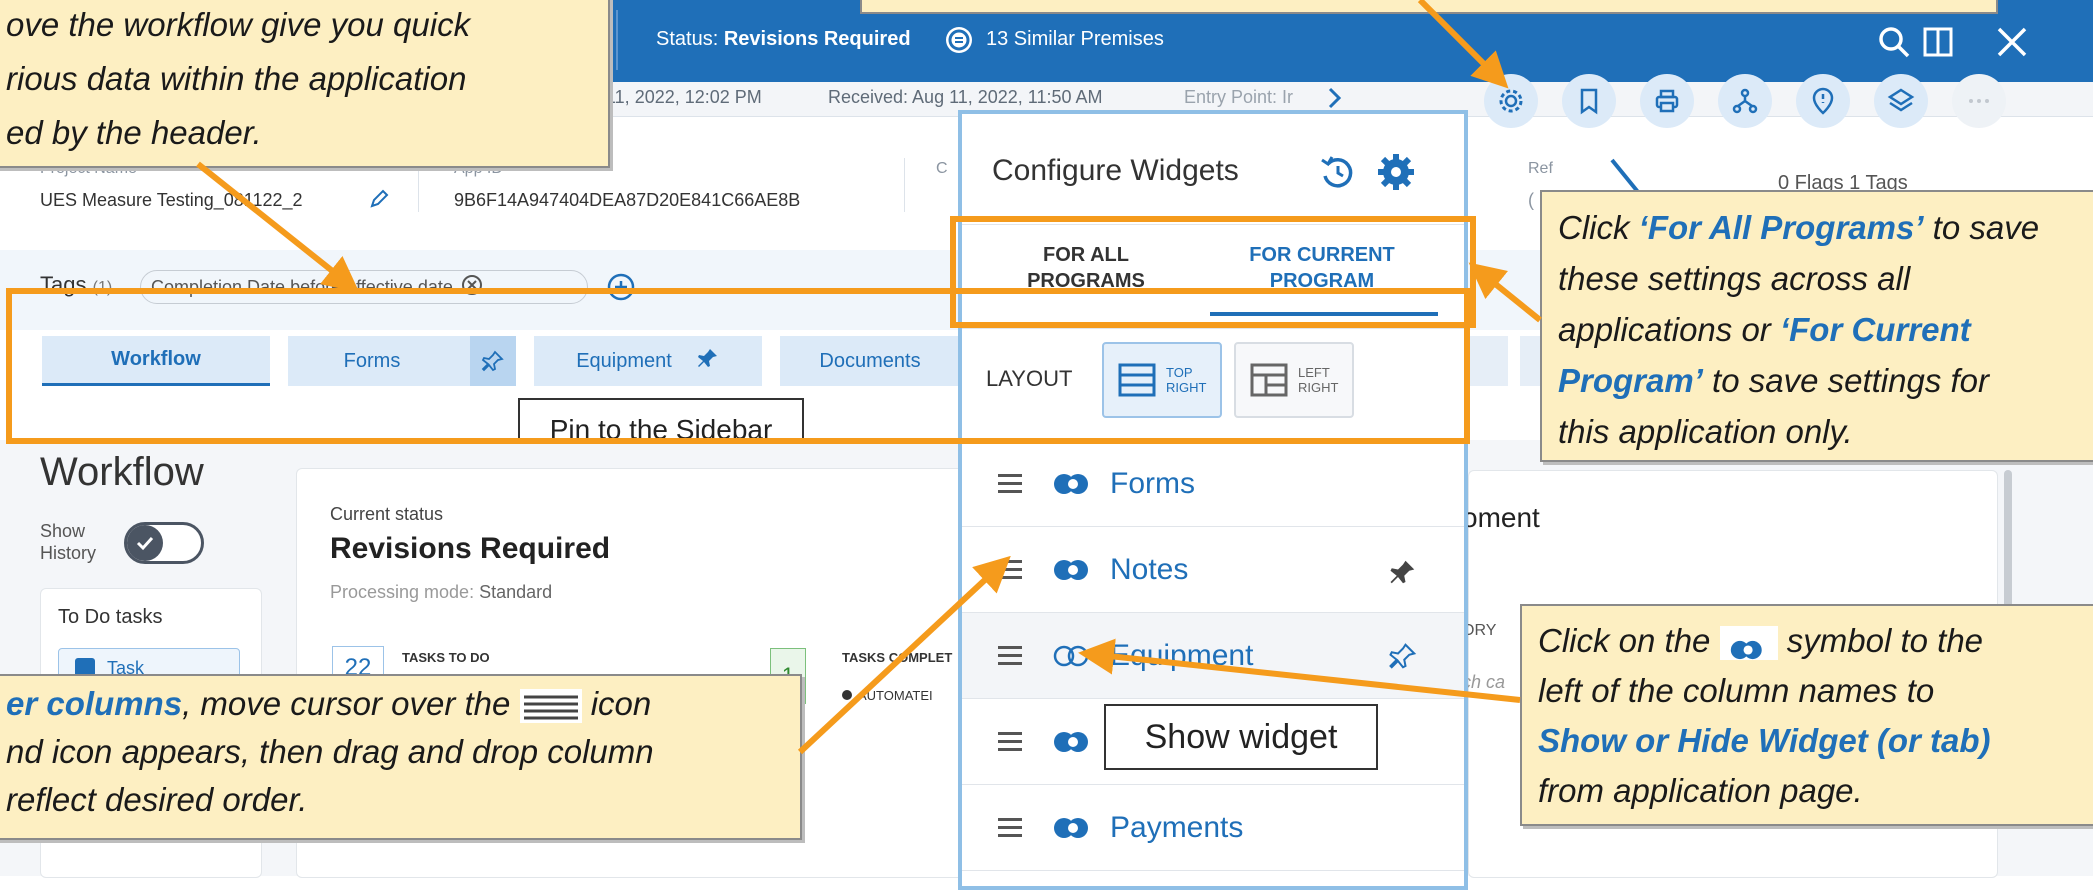 This screenshot has width=2093, height=890. What do you see at coordinates (278, 227) in the screenshot?
I see `arrow-to-tabs` at bounding box center [278, 227].